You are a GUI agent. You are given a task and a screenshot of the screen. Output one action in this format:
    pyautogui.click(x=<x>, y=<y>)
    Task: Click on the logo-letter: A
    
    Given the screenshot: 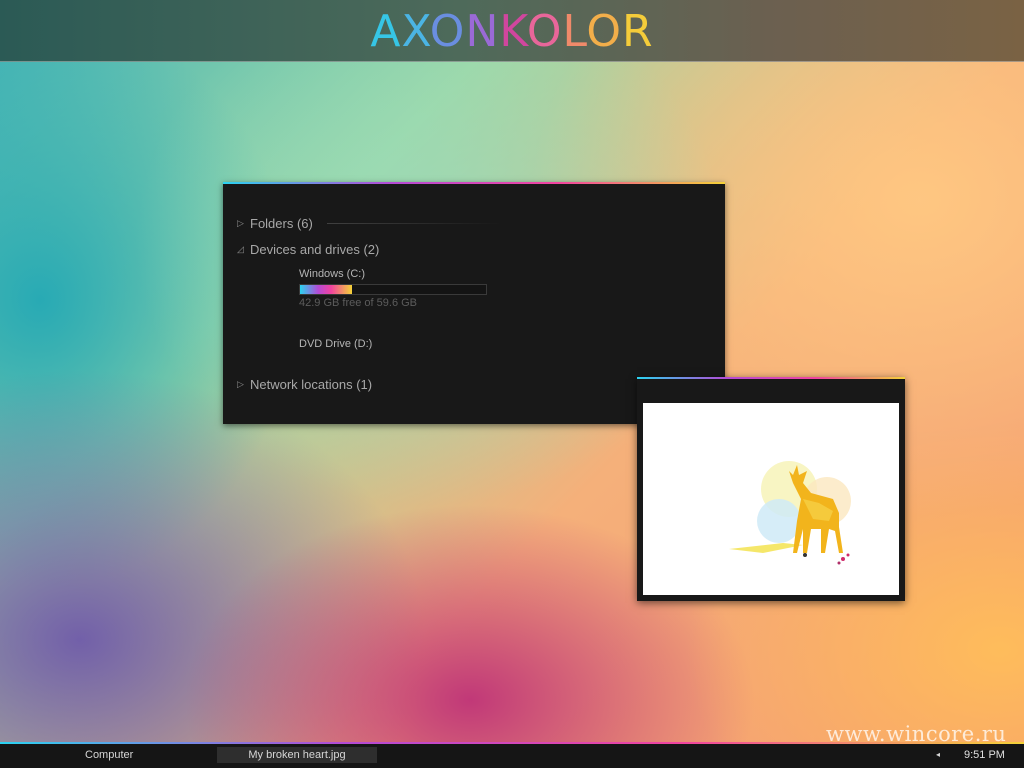 What is the action you would take?
    pyautogui.click(x=386, y=31)
    